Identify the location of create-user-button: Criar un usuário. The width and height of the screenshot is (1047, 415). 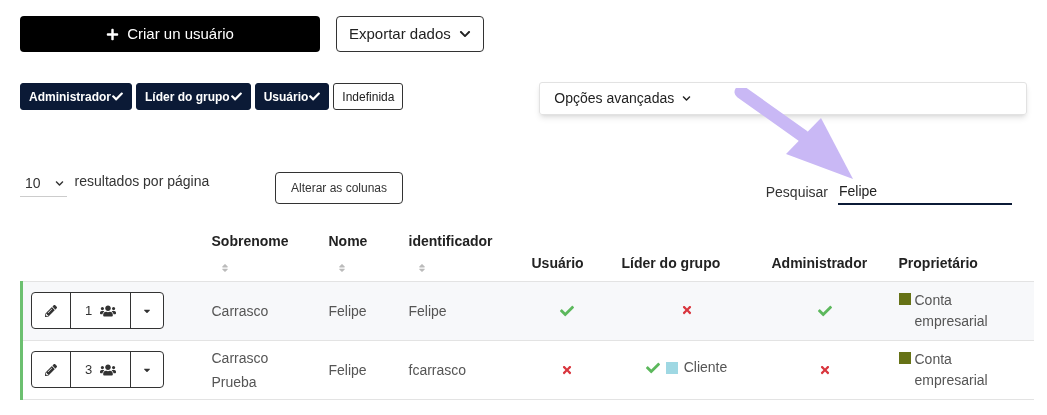
(170, 34).